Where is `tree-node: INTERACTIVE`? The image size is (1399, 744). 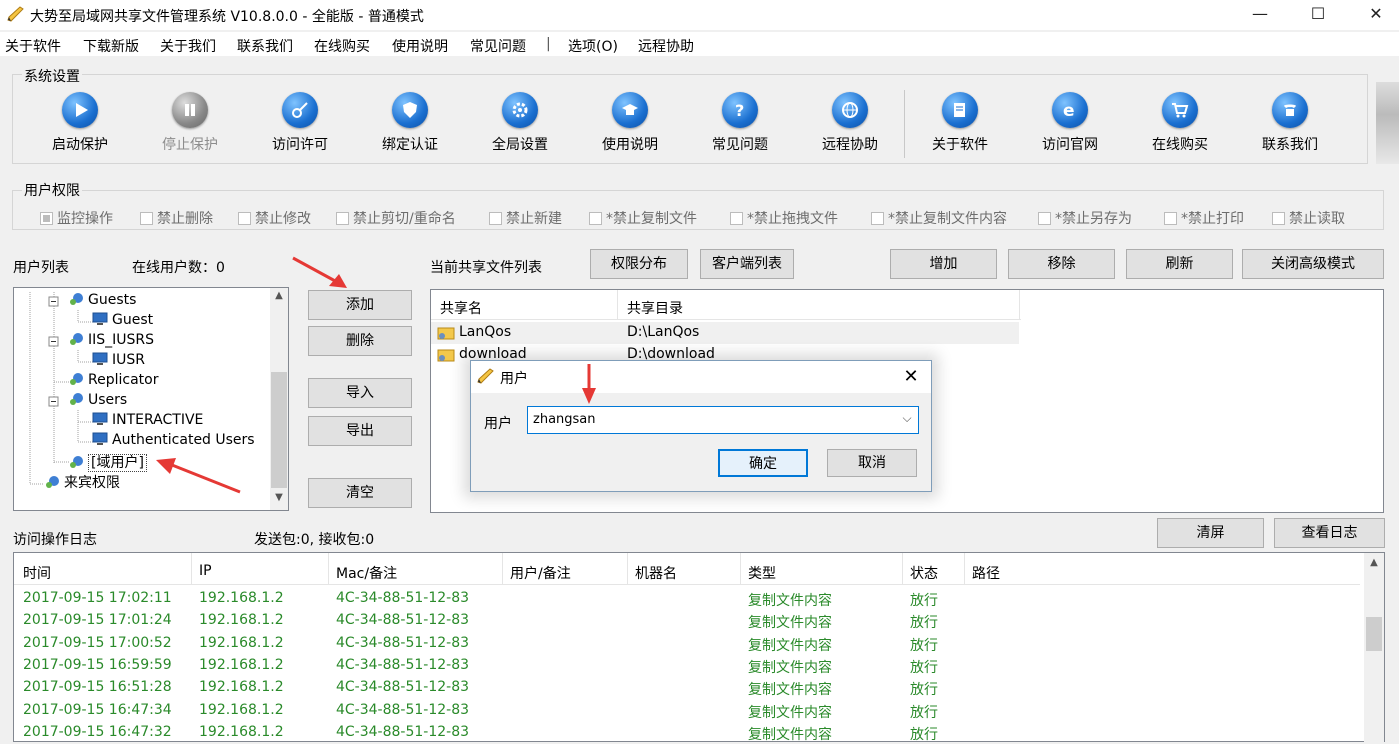 tree-node: INTERACTIVE is located at coordinates (147, 420).